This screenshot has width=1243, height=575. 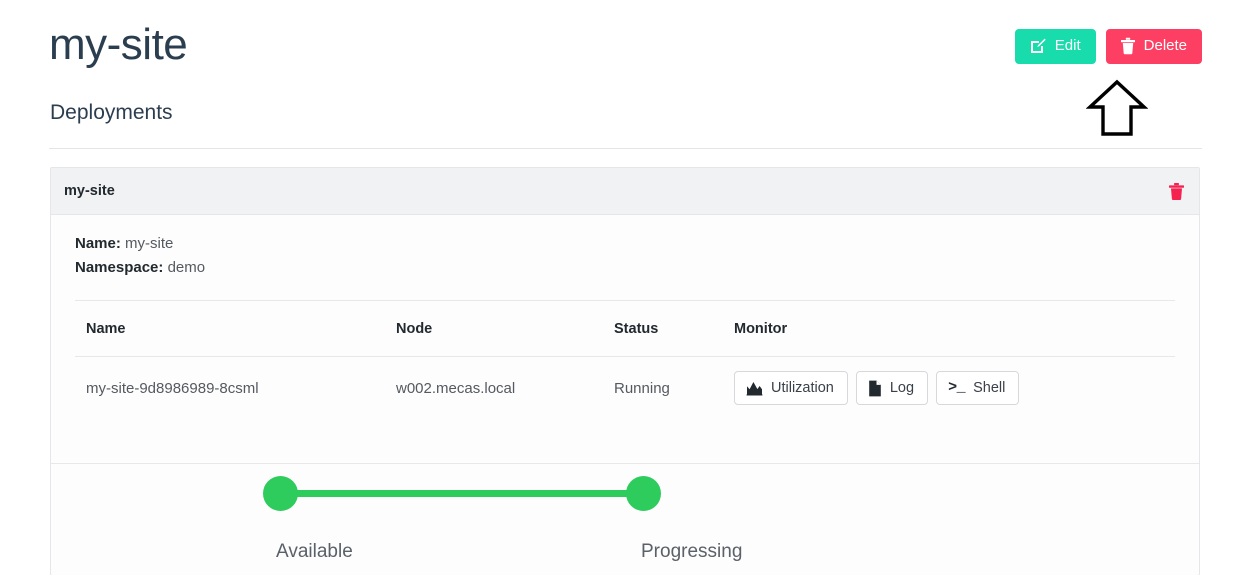 What do you see at coordinates (642, 388) in the screenshot?
I see `pod-status: Running` at bounding box center [642, 388].